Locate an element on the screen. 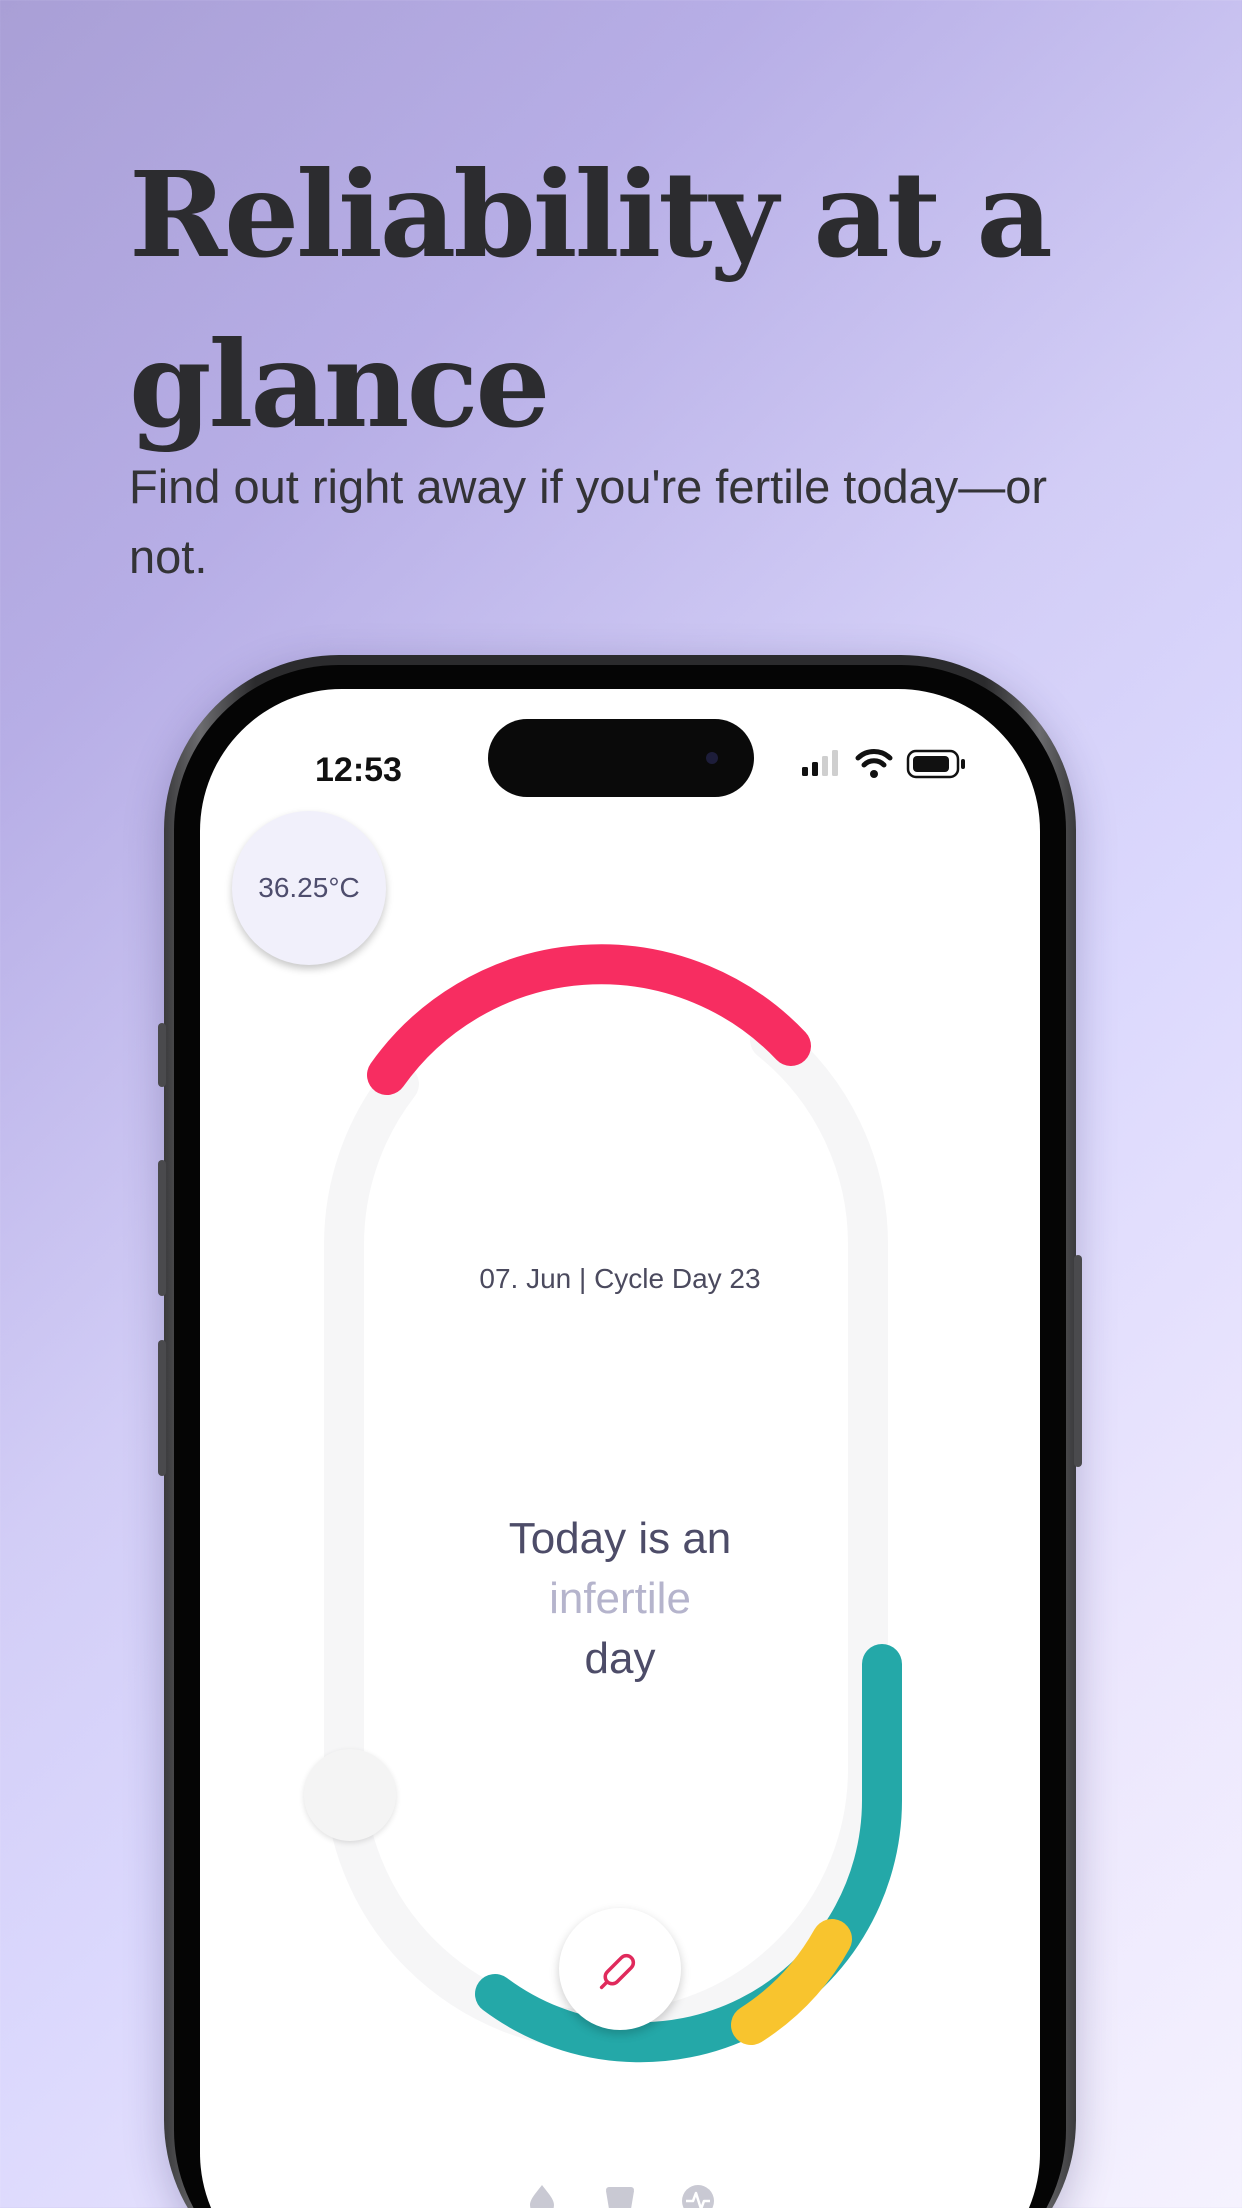 This screenshot has height=2208, width=1242. page-headline: Reliability at a glance is located at coordinates (591, 299).